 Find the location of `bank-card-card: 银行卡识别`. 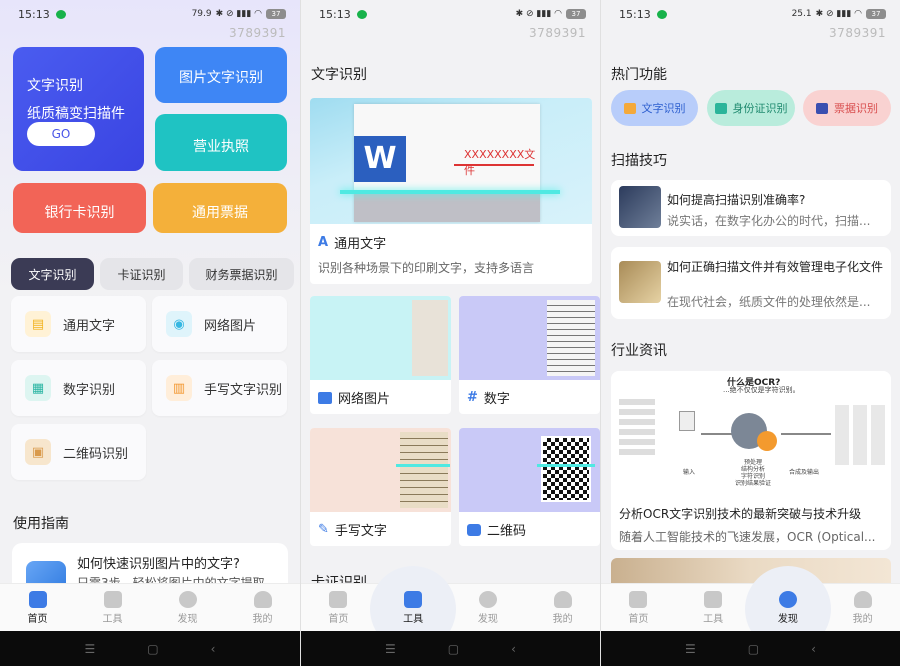

bank-card-card: 银行卡识别 is located at coordinates (79, 208).